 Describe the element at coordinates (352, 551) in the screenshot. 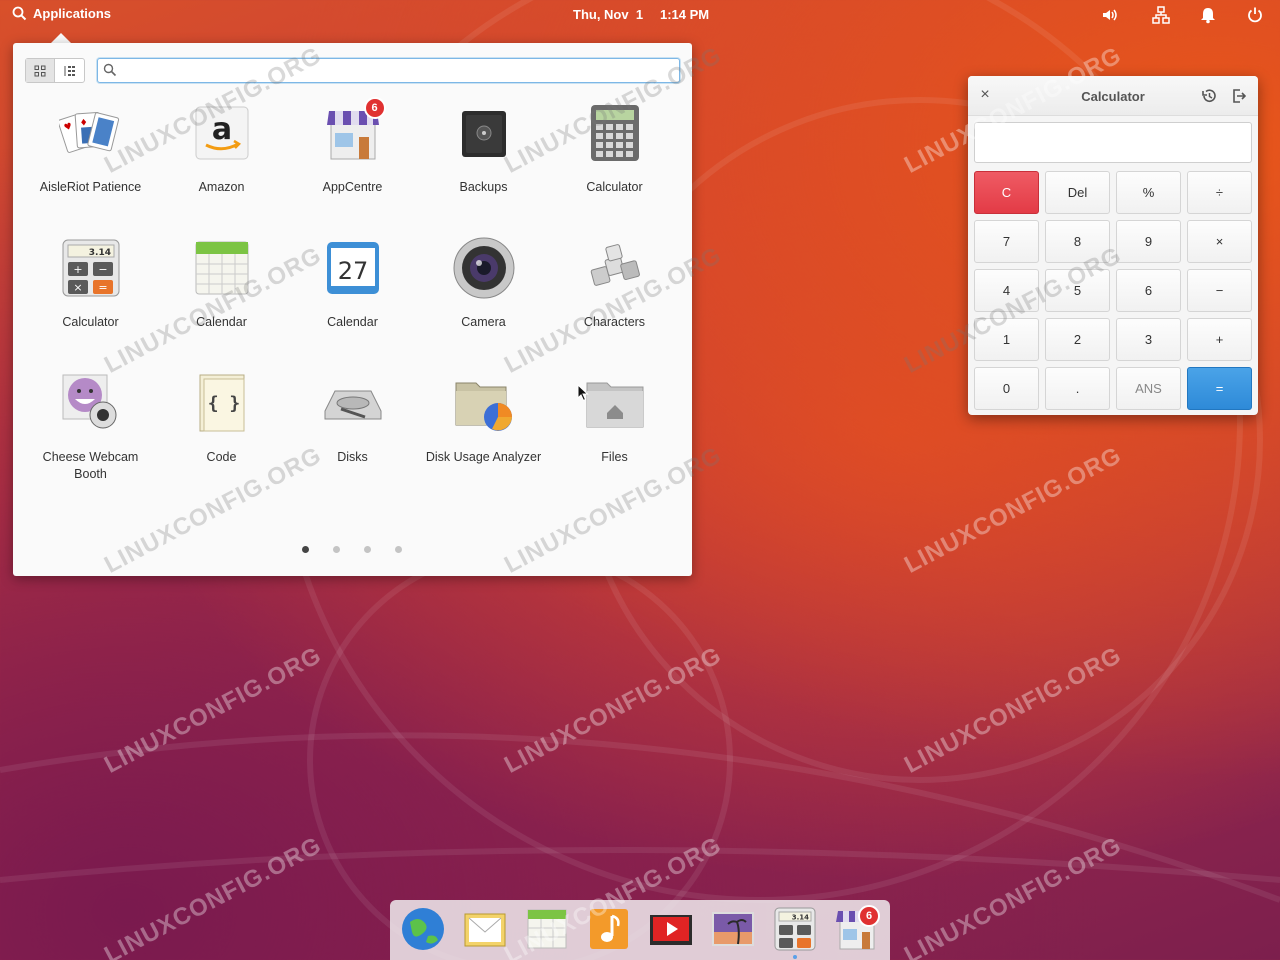

I see `page-indicator` at that location.